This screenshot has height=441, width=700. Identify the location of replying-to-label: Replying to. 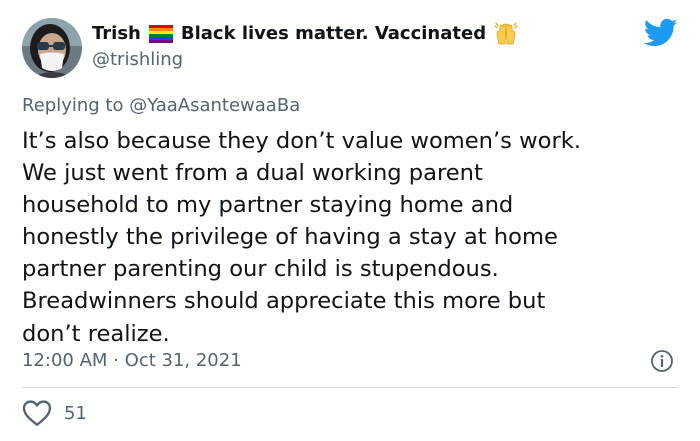
(73, 105).